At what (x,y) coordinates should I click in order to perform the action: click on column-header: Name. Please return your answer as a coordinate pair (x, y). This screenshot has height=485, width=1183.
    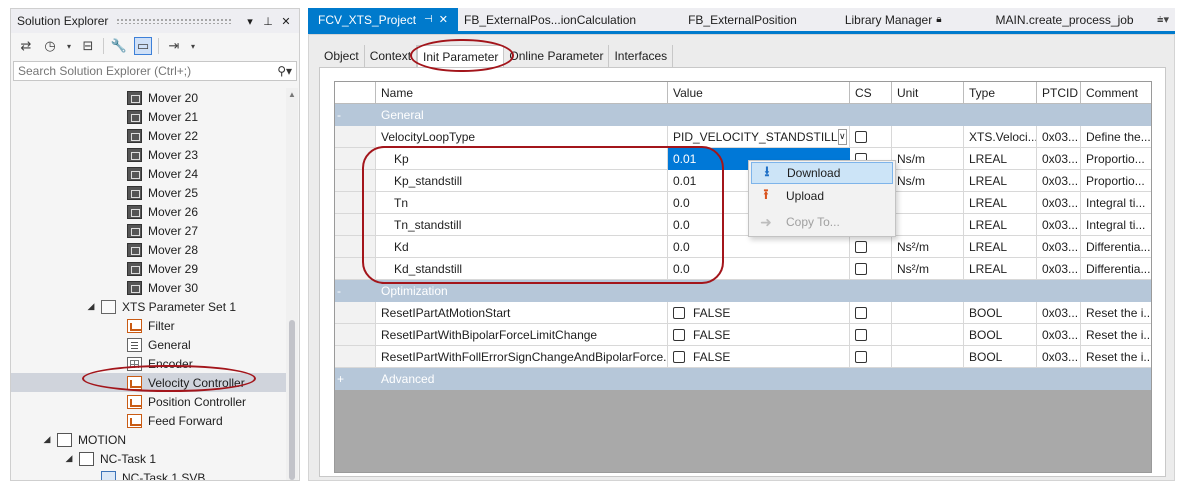
    Looking at the image, I should click on (522, 93).